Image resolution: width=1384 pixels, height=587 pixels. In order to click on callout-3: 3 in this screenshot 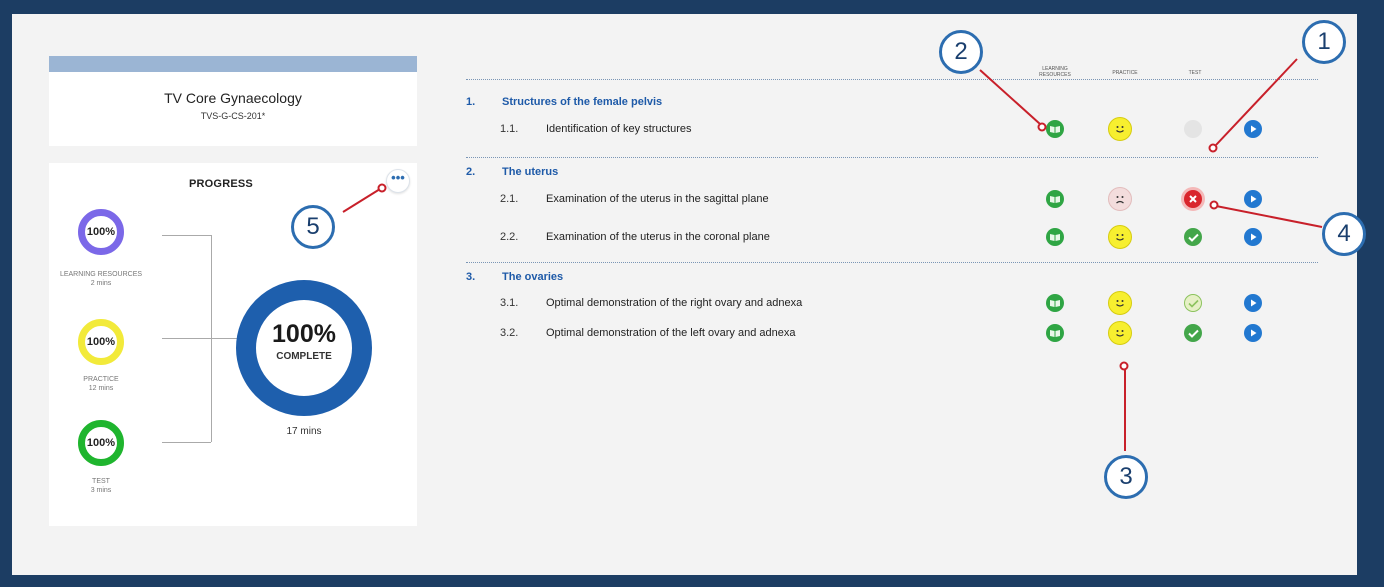, I will do `click(1126, 477)`.